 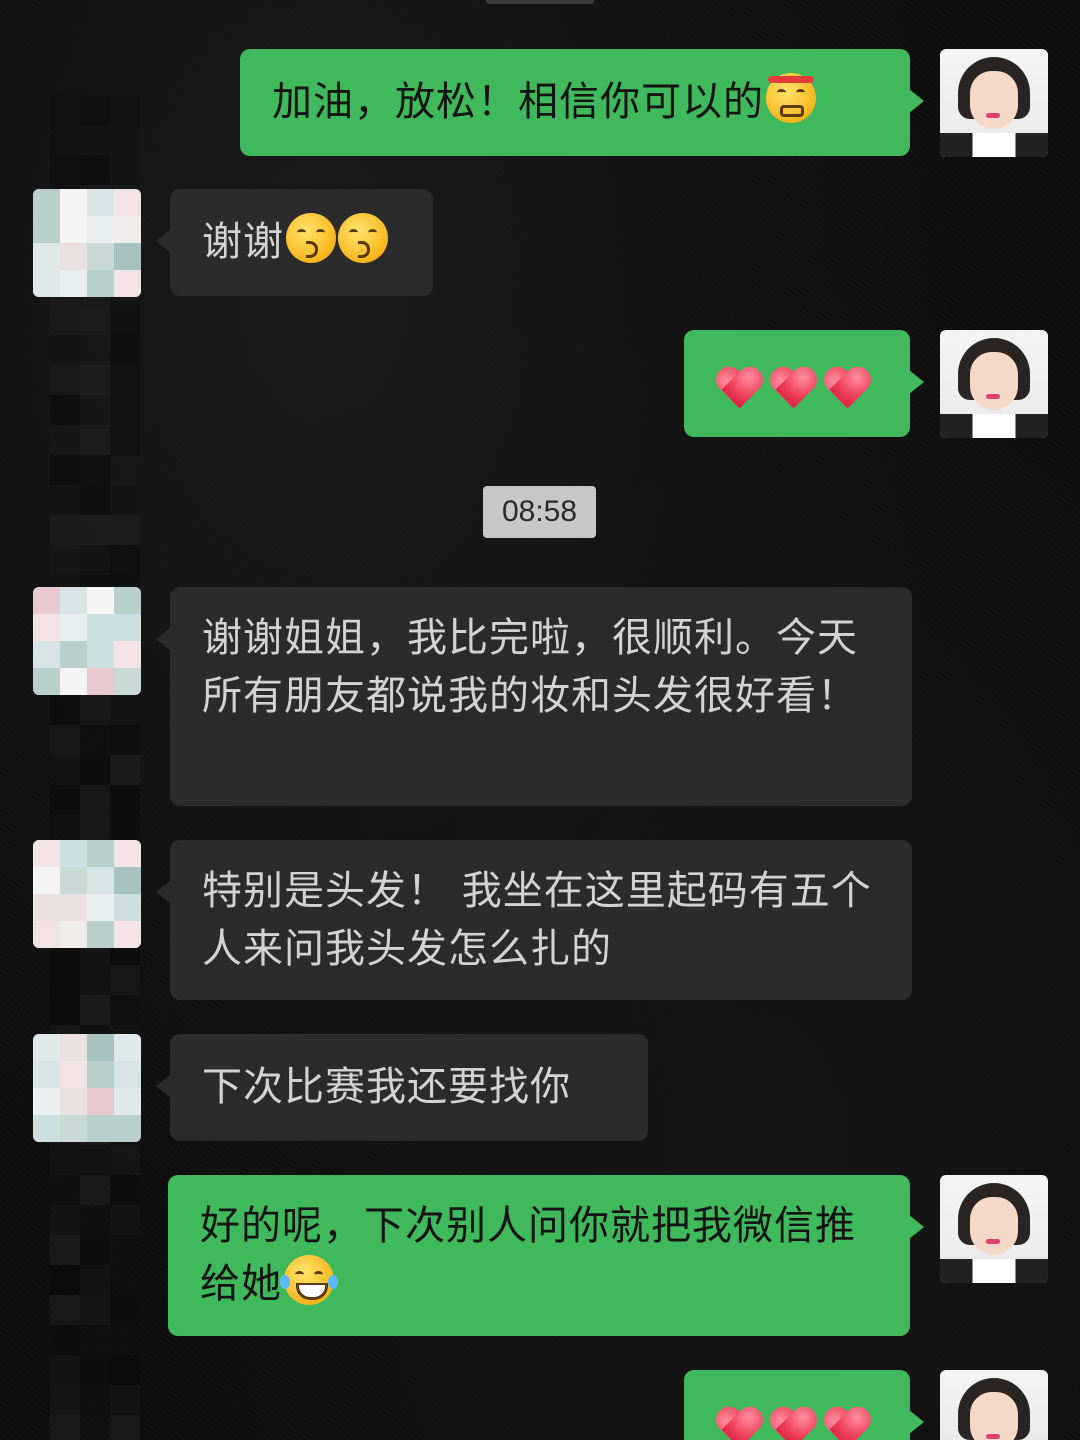 What do you see at coordinates (309, 1280) in the screenshot?
I see `tears-of-joy-icon` at bounding box center [309, 1280].